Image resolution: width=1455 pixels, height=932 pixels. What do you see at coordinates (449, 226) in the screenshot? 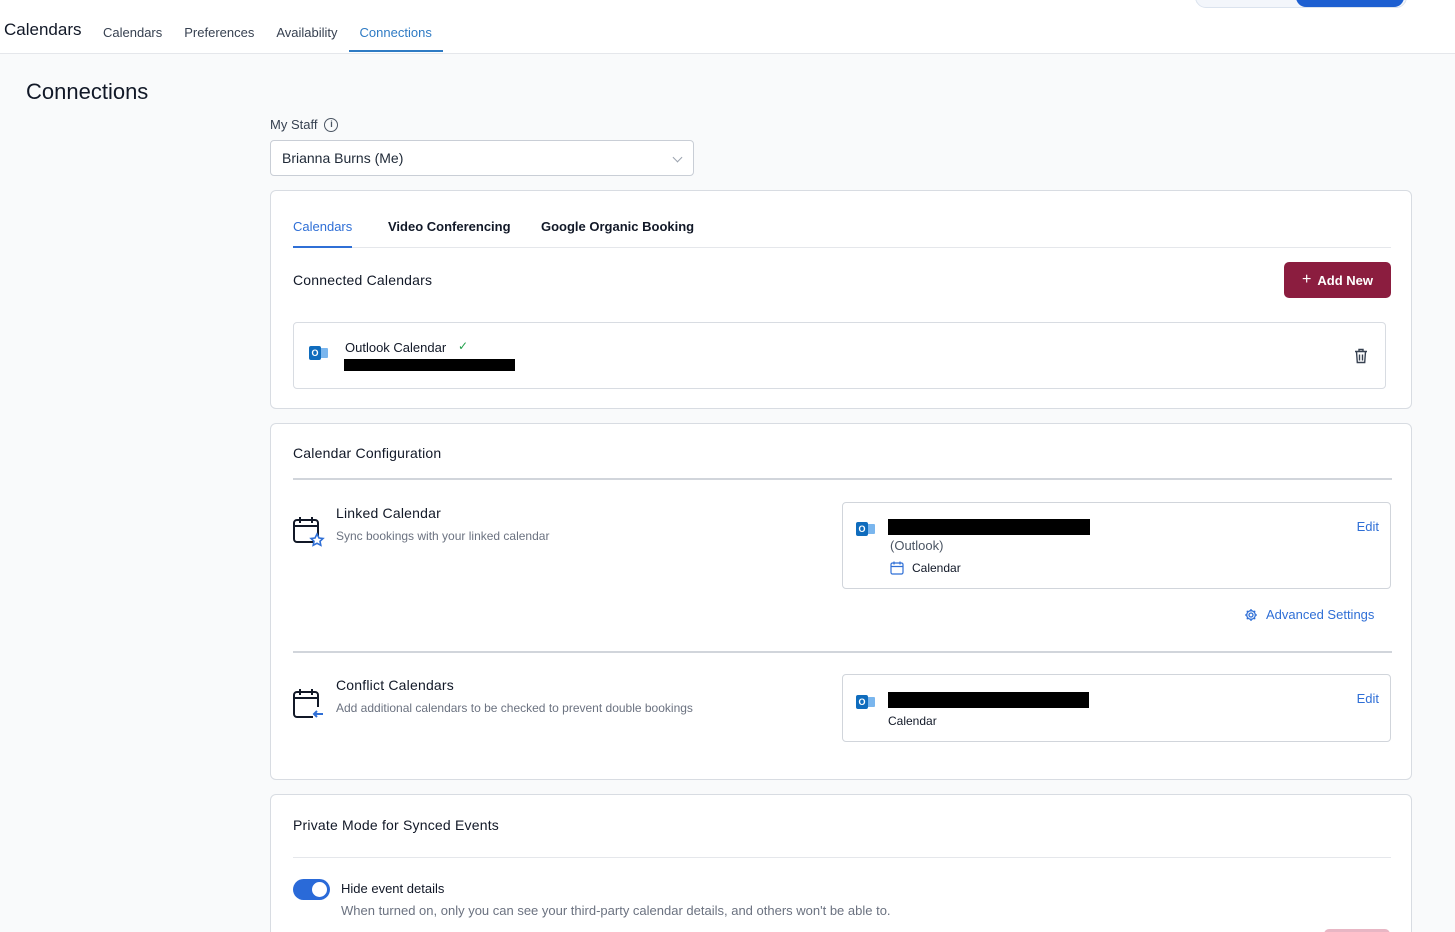
I see `tab-video-conferencing: Video Conferencing` at bounding box center [449, 226].